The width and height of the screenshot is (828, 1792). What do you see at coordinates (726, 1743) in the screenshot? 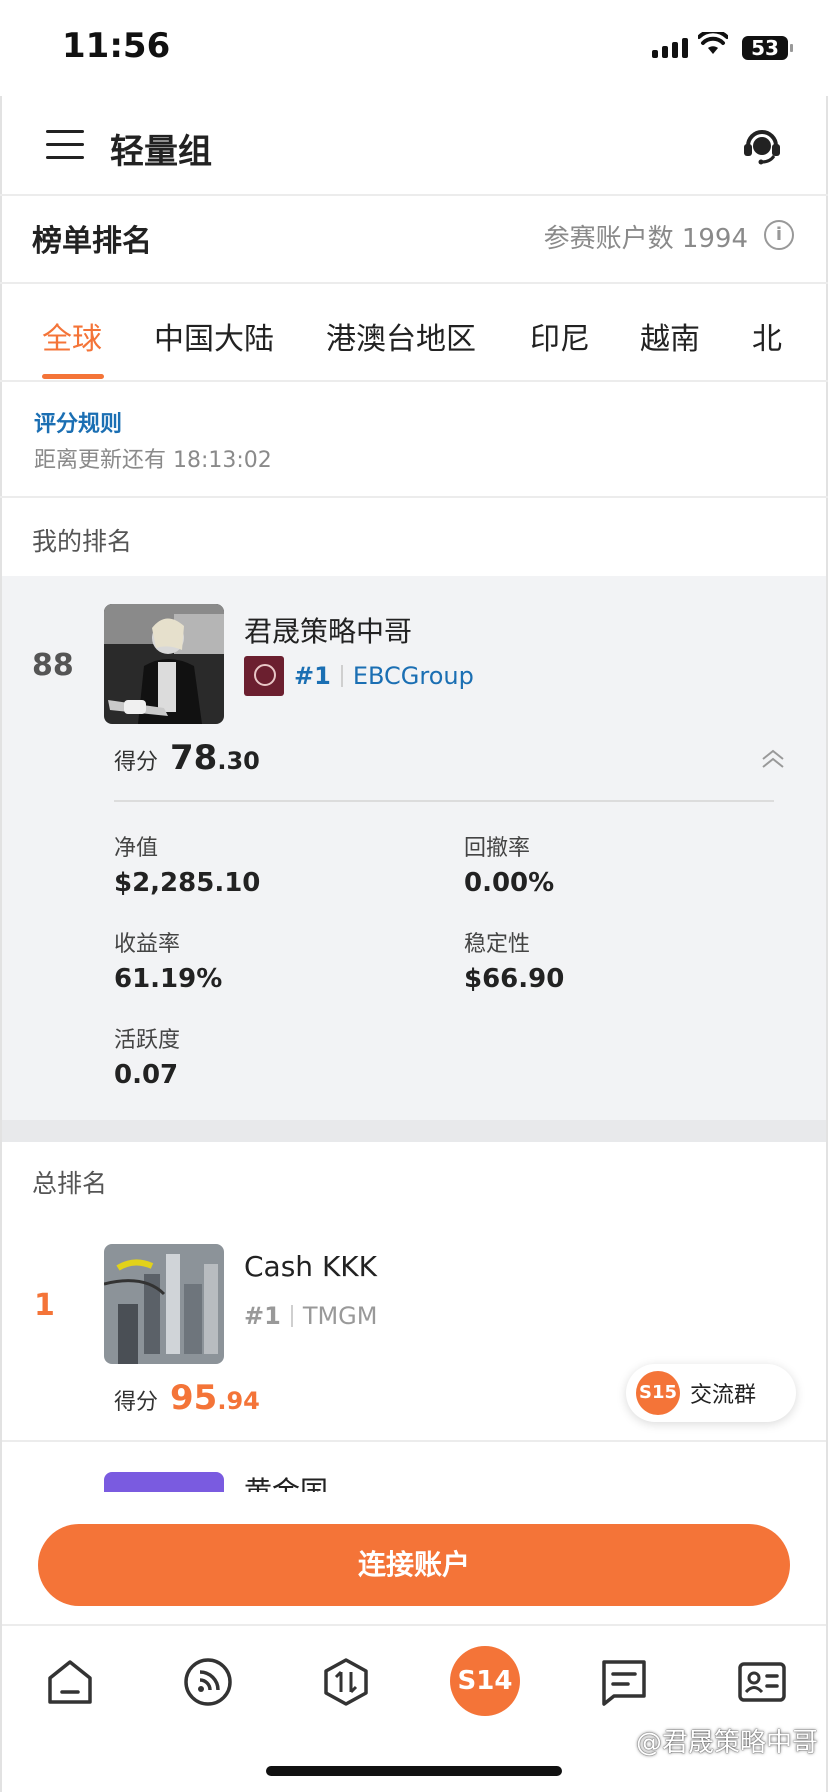
I see `watermark: @君晟策略中哥` at bounding box center [726, 1743].